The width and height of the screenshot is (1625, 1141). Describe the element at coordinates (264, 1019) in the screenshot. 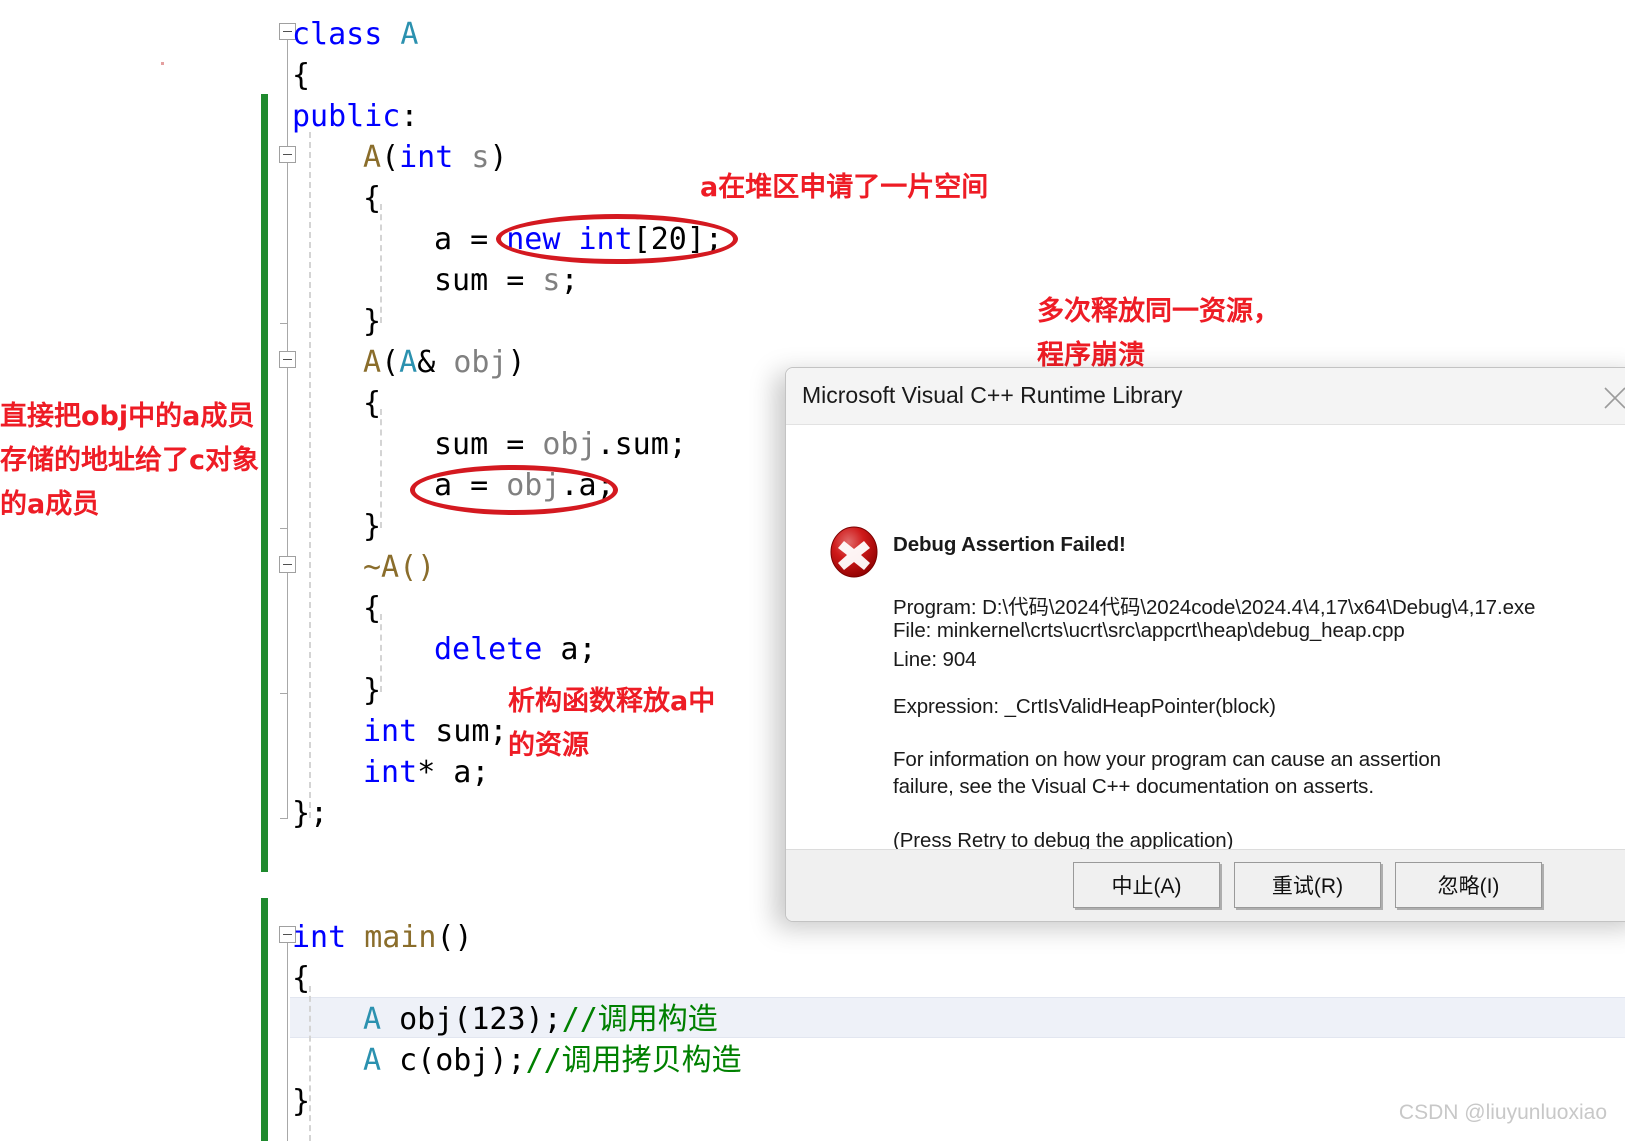

I see `change-bar-main` at that location.